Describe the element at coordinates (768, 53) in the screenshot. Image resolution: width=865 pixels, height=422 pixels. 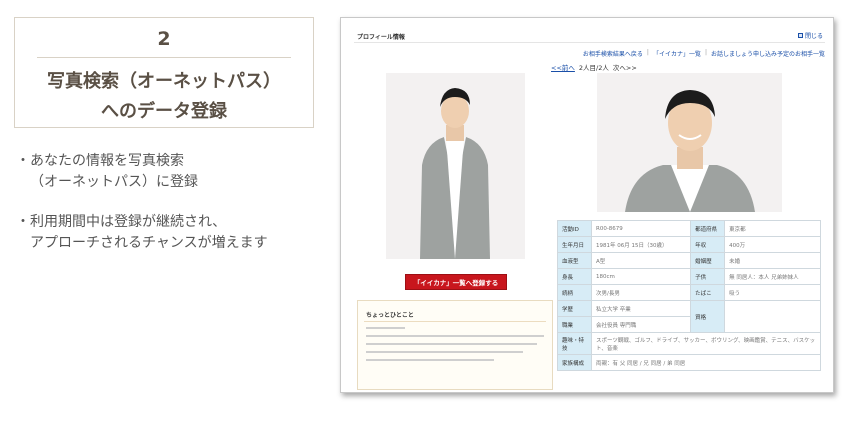
I see `talk-list-link: お話しましょう申し込み予定のお相手一覧` at that location.